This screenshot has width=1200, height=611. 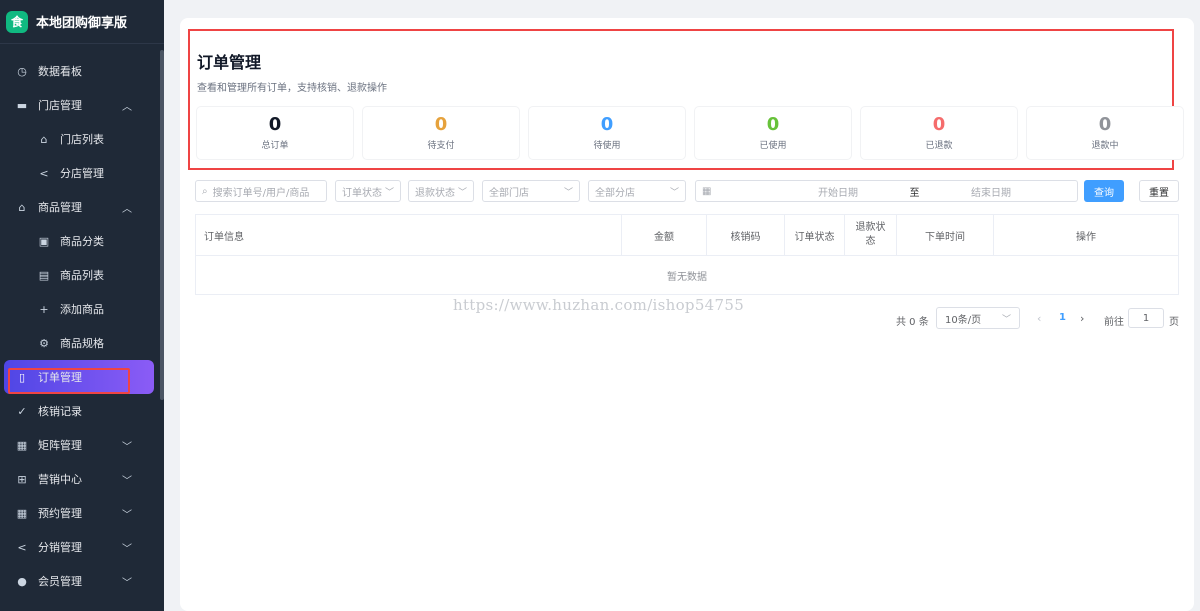 I want to click on sidebar-item-marketing-center: ⊞ 营销中心 ﹀, so click(x=82, y=479).